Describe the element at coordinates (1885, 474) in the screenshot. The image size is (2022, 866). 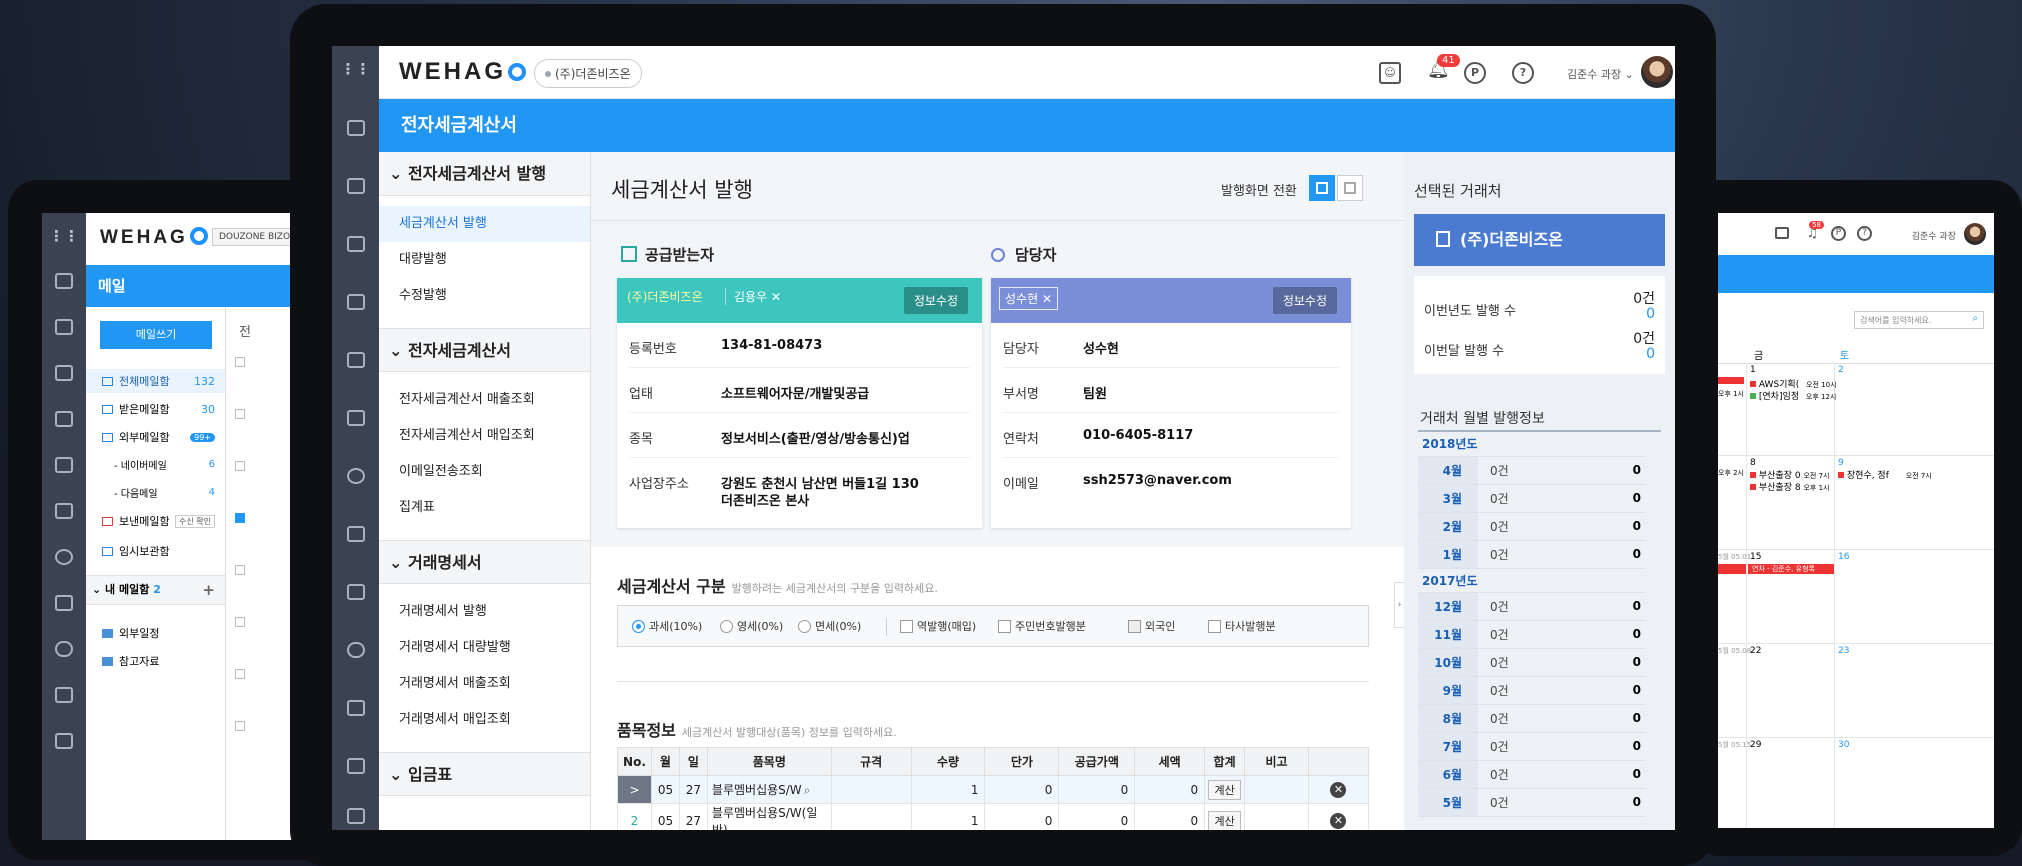
I see `event: 장현수, 정f 오전 7시` at that location.